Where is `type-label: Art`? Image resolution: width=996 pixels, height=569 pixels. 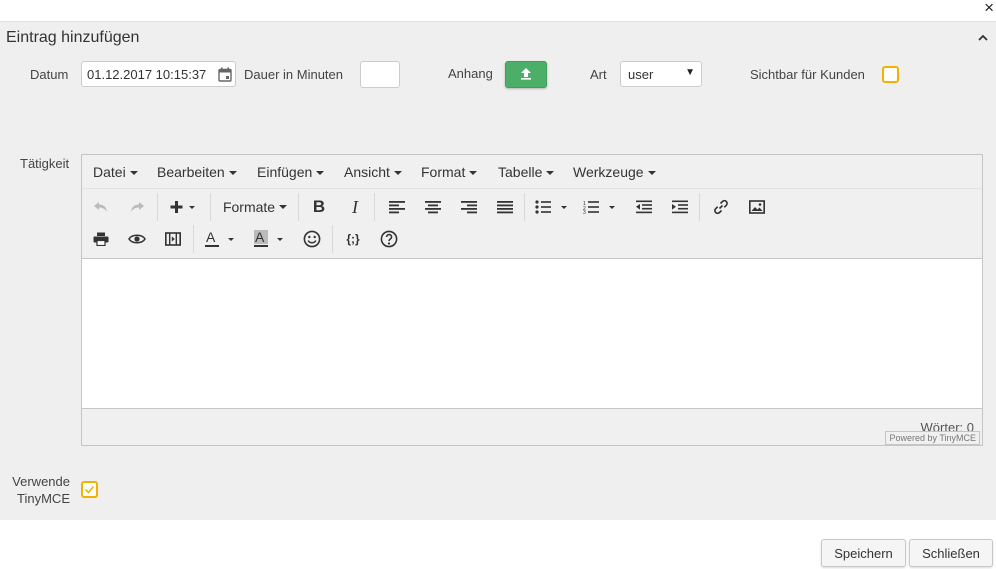
type-label: Art is located at coordinates (598, 74).